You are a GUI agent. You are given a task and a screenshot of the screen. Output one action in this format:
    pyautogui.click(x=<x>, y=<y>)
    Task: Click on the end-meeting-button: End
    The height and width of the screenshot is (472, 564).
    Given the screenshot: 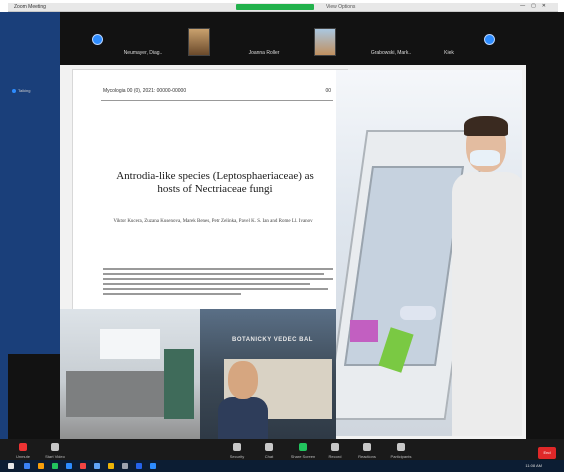 What is the action you would take?
    pyautogui.click(x=547, y=453)
    